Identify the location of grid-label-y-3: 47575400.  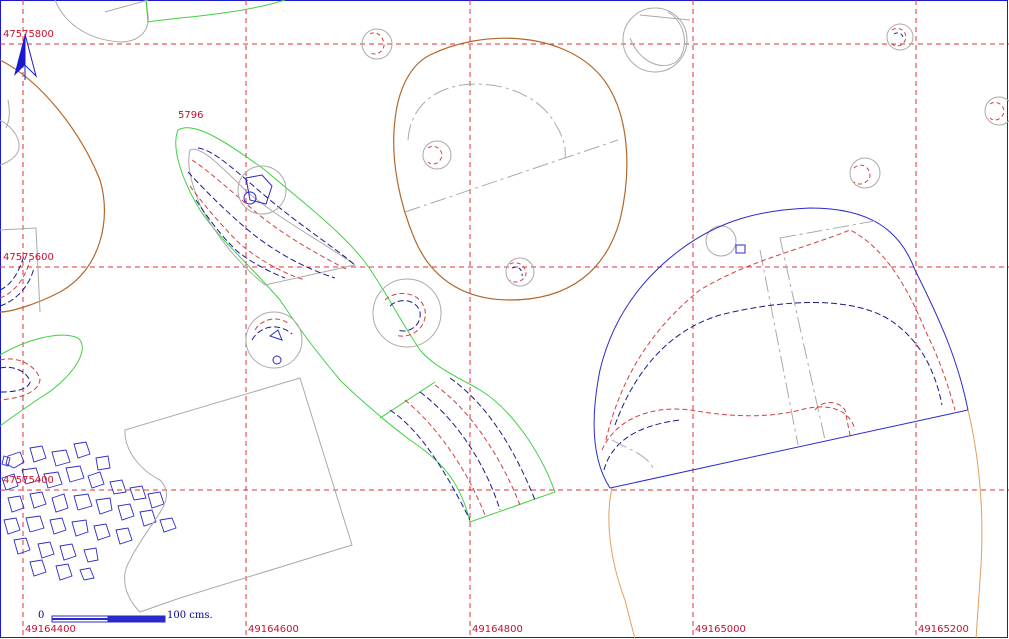
(28, 480).